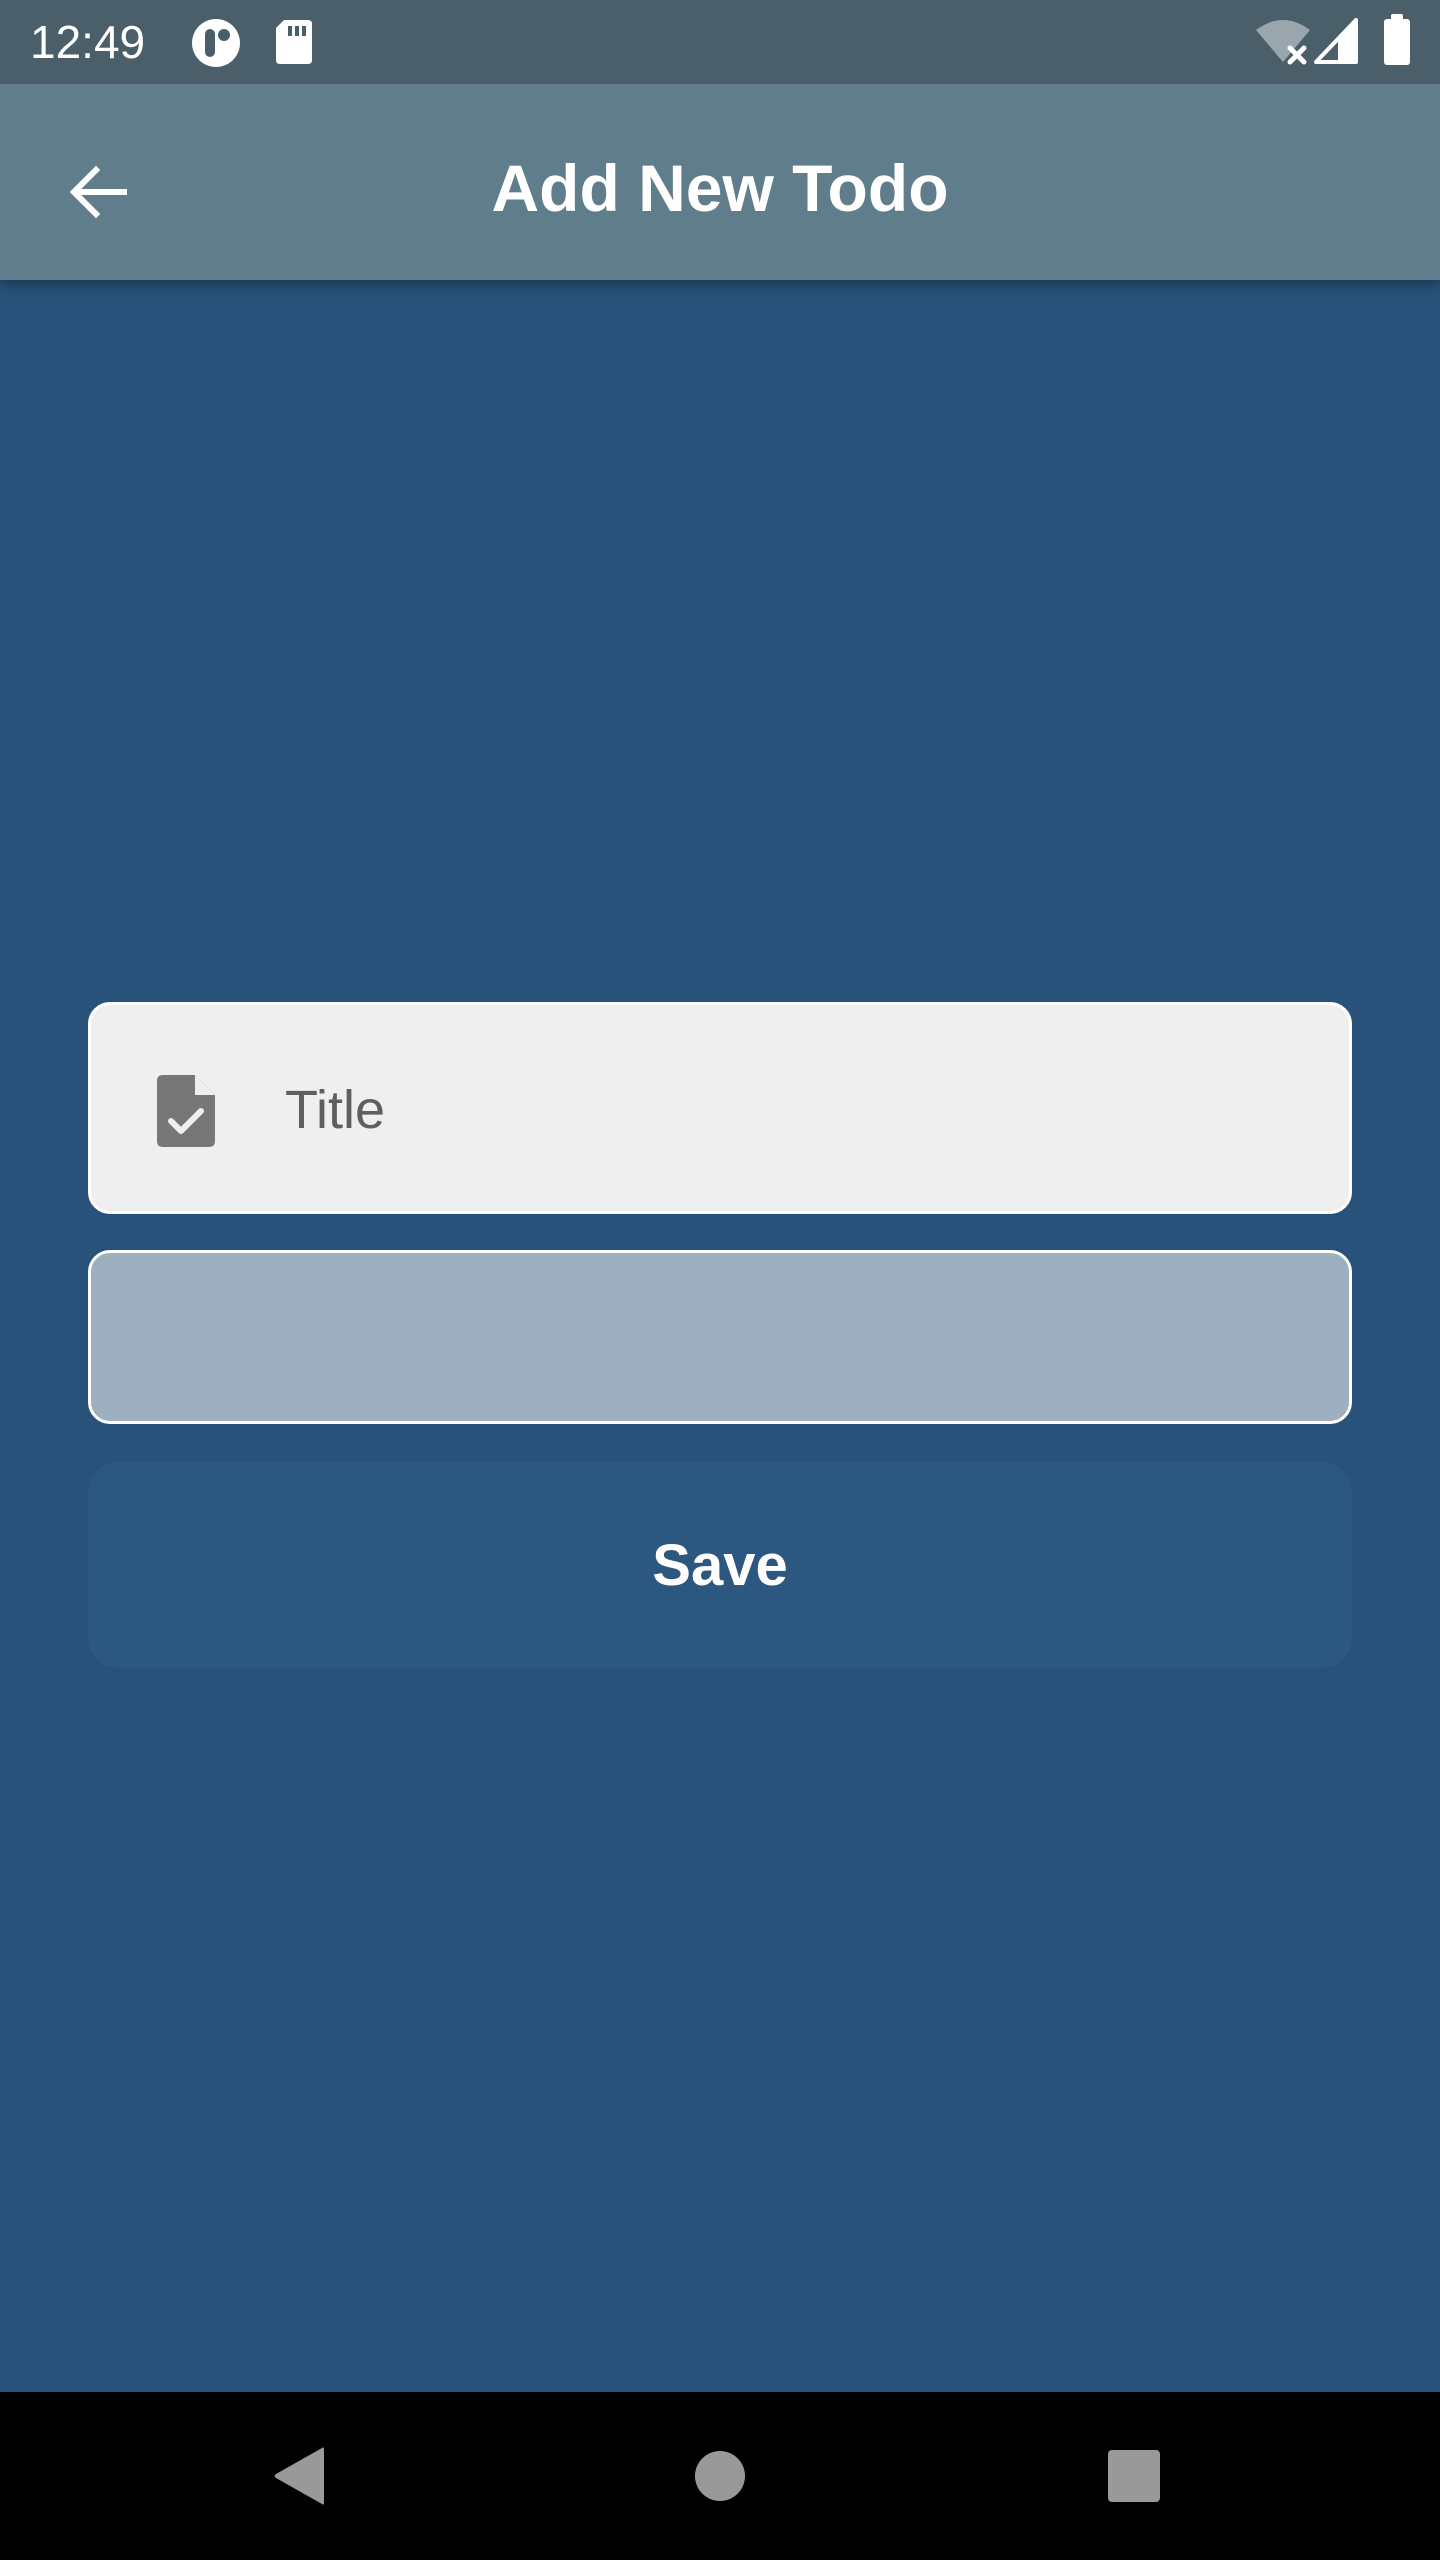 The height and width of the screenshot is (2560, 1440). What do you see at coordinates (186, 1111) in the screenshot?
I see `task-document-icon` at bounding box center [186, 1111].